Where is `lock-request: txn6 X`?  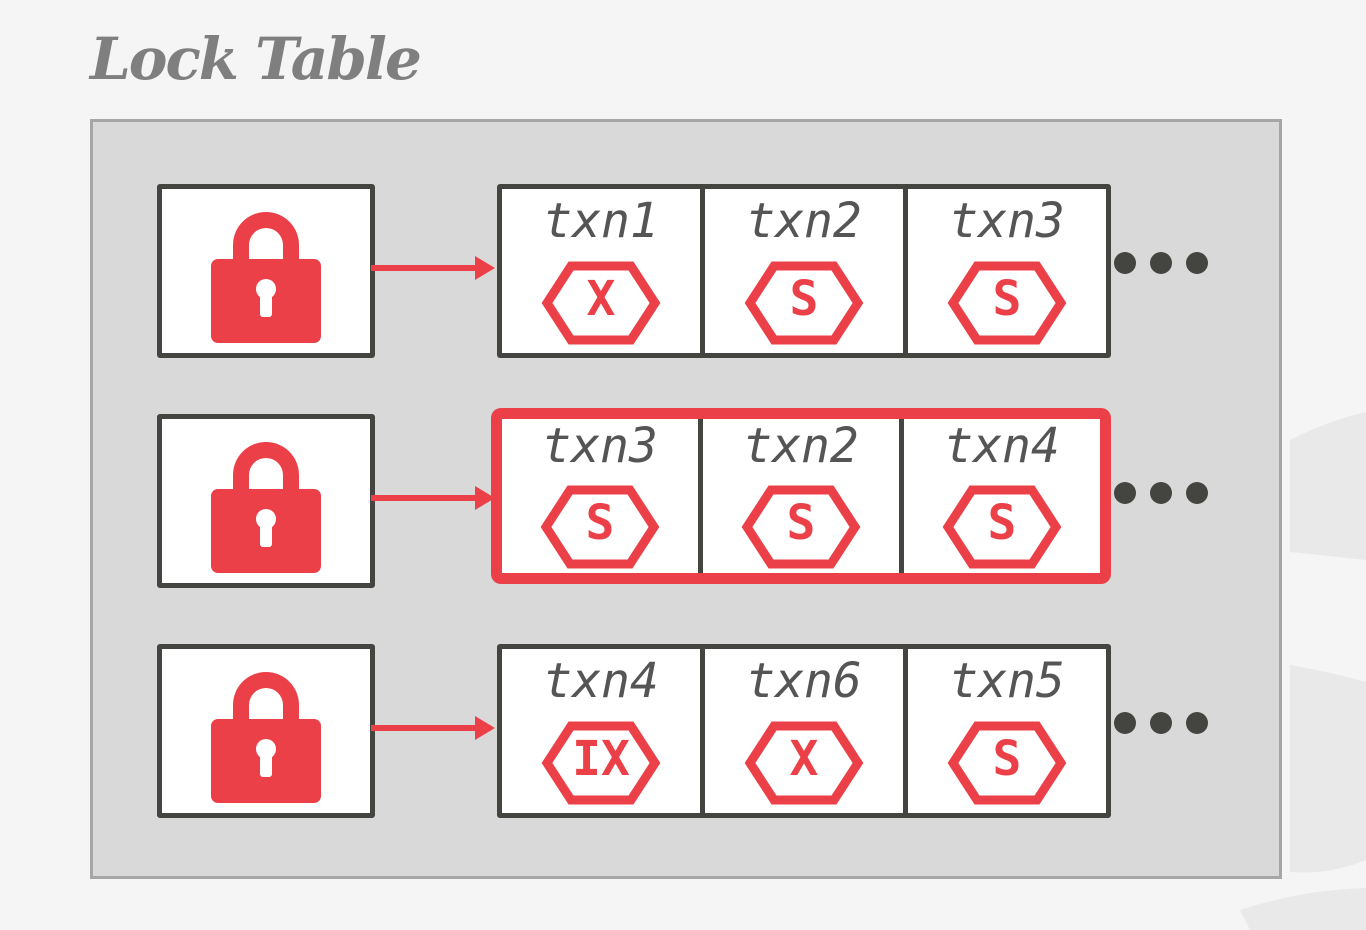 lock-request: txn6 X is located at coordinates (801, 731).